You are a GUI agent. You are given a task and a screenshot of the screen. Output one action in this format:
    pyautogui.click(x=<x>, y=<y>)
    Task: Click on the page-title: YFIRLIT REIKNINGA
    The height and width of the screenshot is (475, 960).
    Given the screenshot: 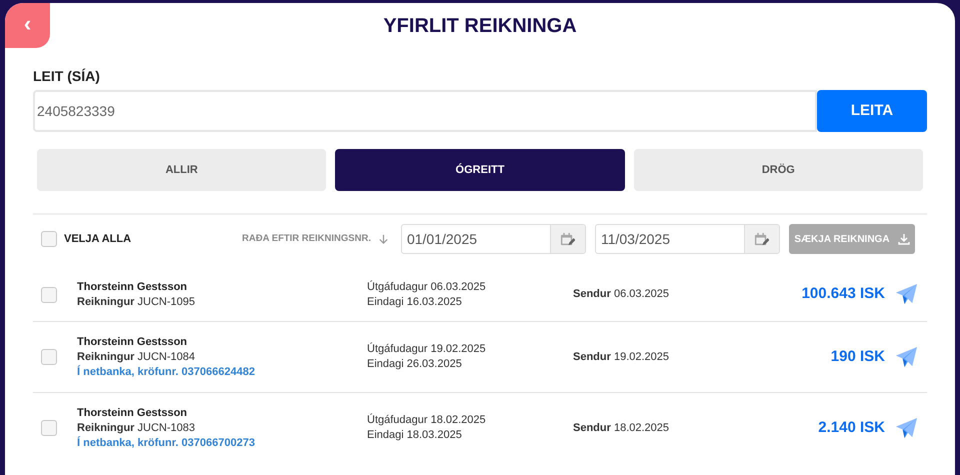 What is the action you would take?
    pyautogui.click(x=480, y=26)
    